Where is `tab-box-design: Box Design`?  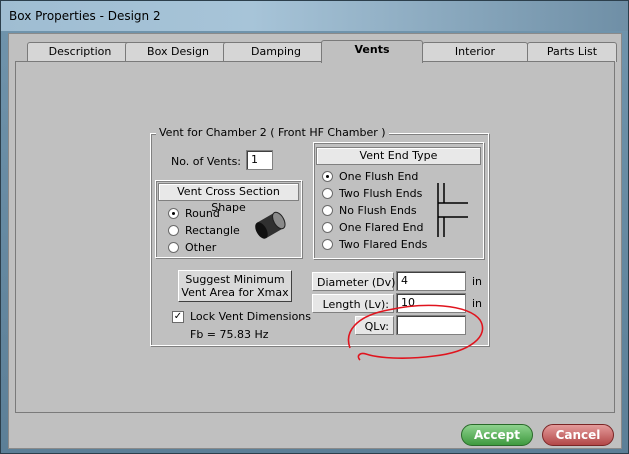
tab-box-design: Box Design is located at coordinates (178, 52).